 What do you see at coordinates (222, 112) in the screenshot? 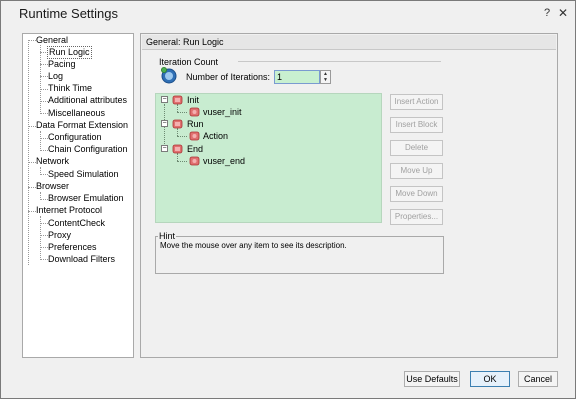
I see `tree-item-vuser-init: vuser_init` at bounding box center [222, 112].